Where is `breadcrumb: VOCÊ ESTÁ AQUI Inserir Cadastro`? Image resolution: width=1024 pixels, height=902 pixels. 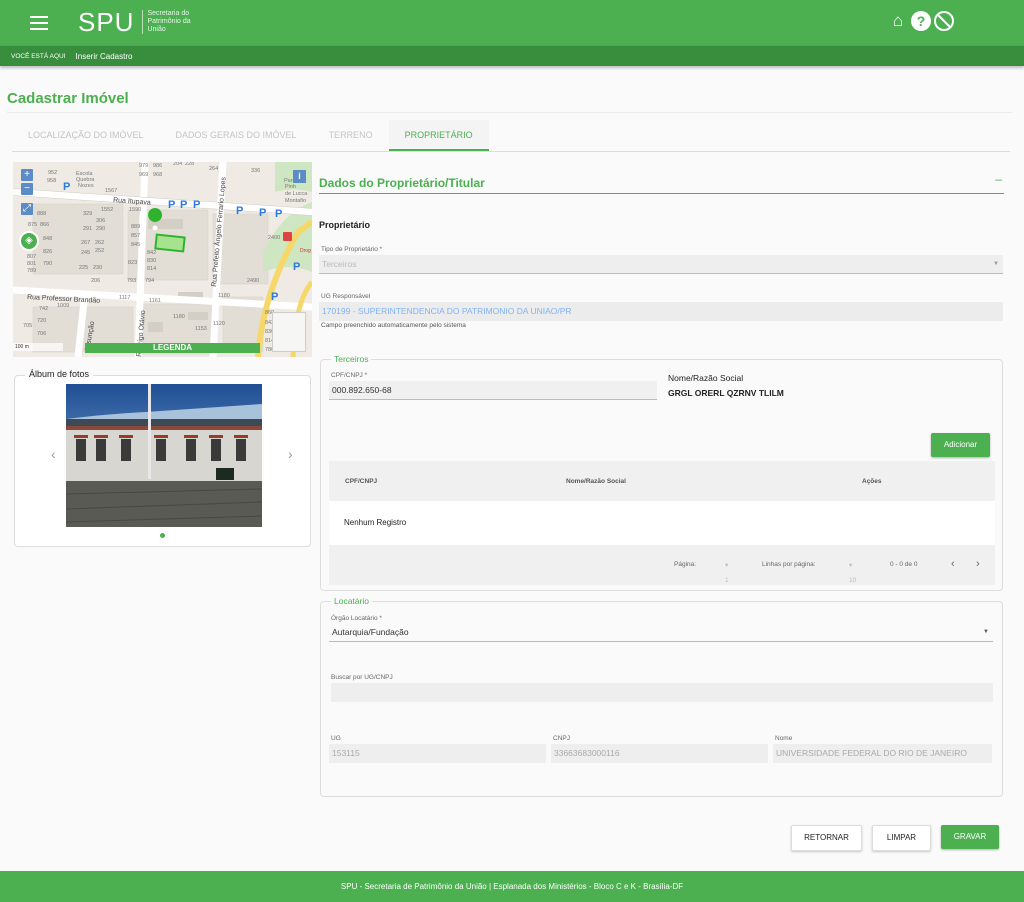 breadcrumb: VOCÊ ESTÁ AQUI Inserir Cadastro is located at coordinates (512, 56).